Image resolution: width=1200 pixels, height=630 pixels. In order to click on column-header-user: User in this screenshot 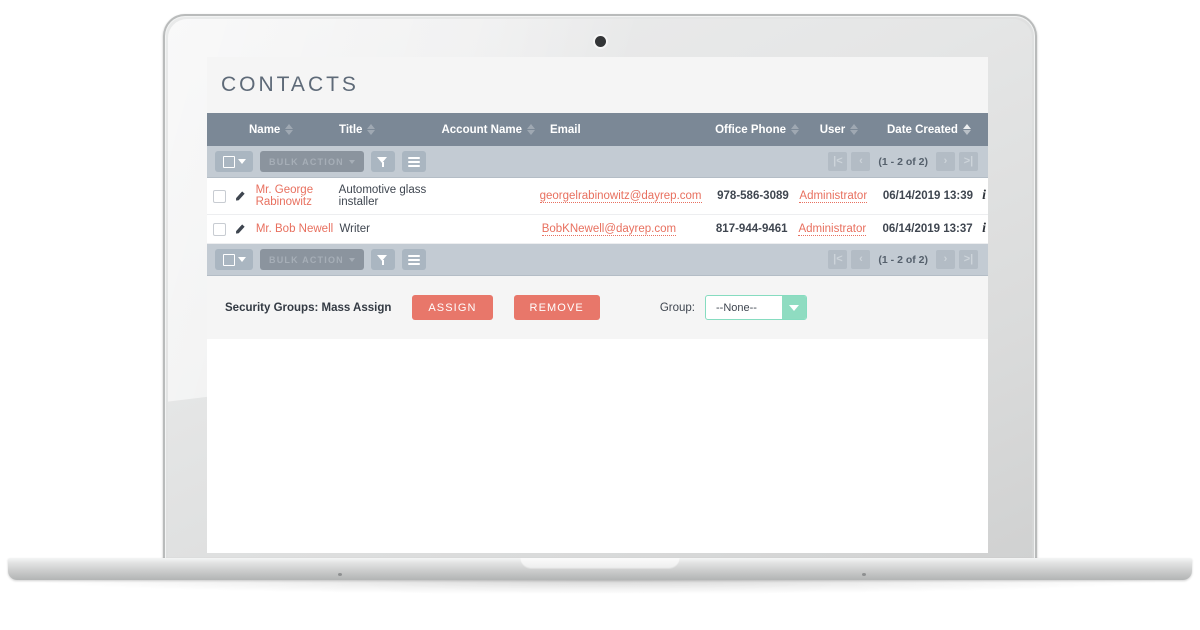, I will do `click(839, 130)`.